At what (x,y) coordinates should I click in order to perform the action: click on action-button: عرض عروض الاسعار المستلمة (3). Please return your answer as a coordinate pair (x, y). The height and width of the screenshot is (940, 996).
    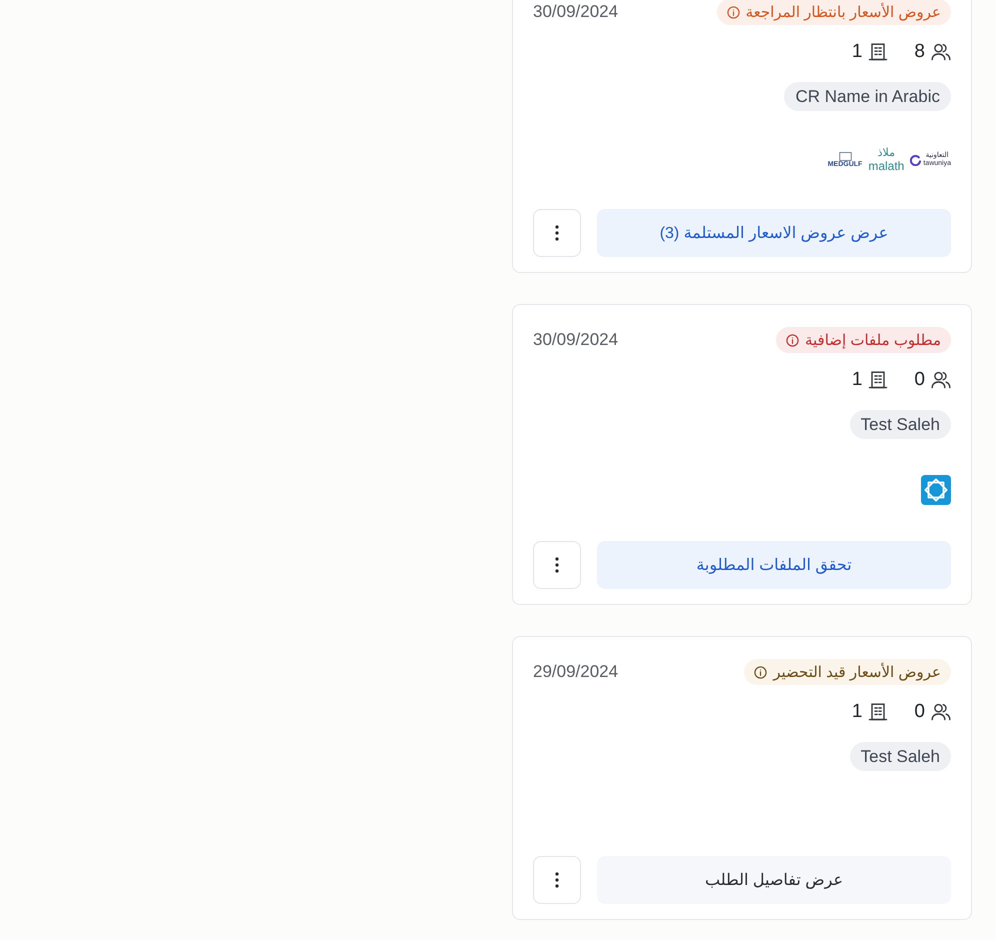
    Looking at the image, I should click on (774, 233).